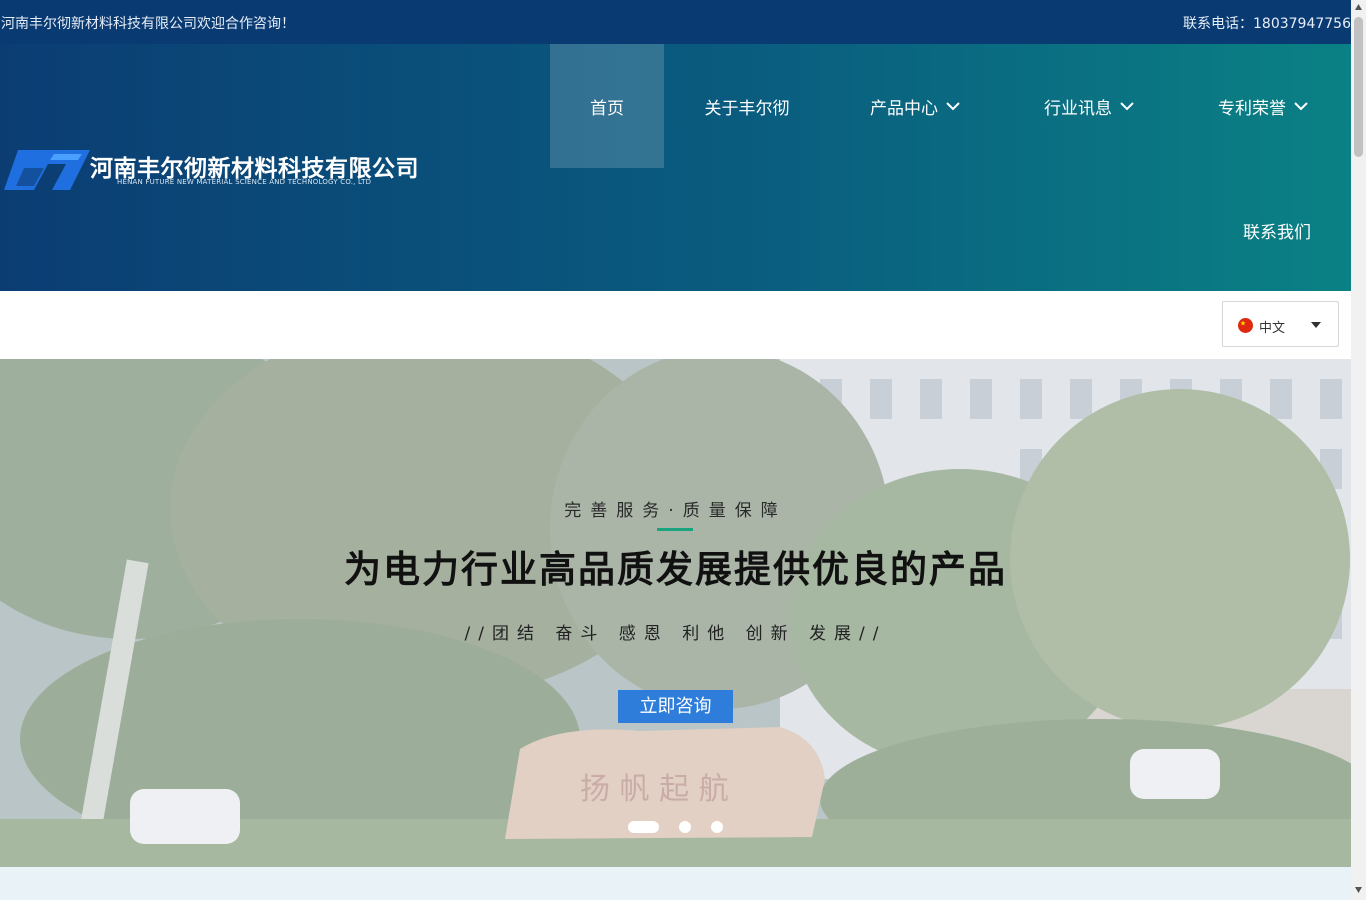 The image size is (1366, 900). I want to click on top-bar: 河南丰尔彻新材料科技有限公司欢迎合作咨询！ 联系电话：18037947756, so click(675, 22).